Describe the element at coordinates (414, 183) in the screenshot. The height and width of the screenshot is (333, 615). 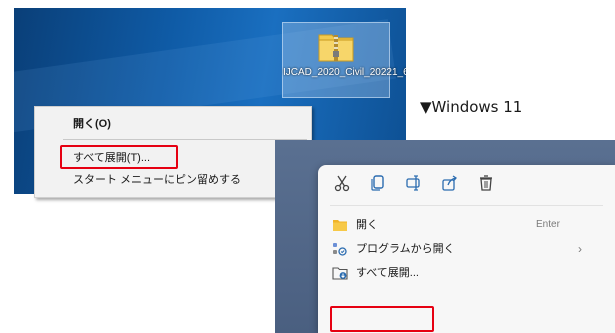
I see `rename-icon` at that location.